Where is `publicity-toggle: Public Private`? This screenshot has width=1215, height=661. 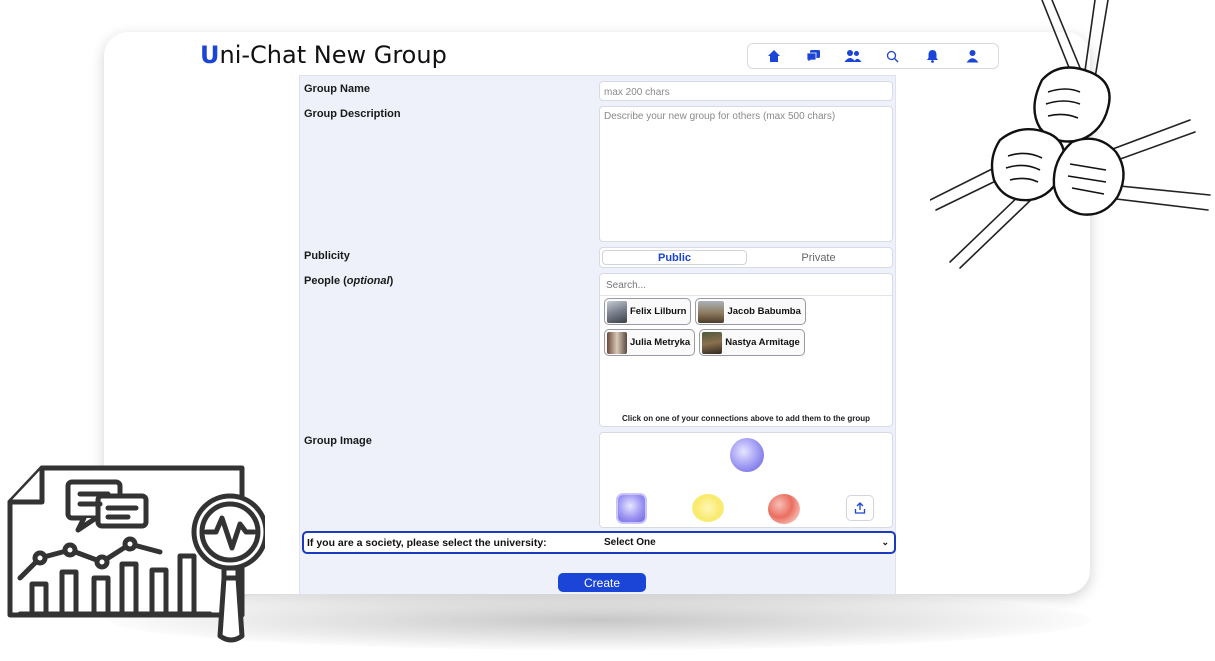
publicity-toggle: Public Private is located at coordinates (746, 257).